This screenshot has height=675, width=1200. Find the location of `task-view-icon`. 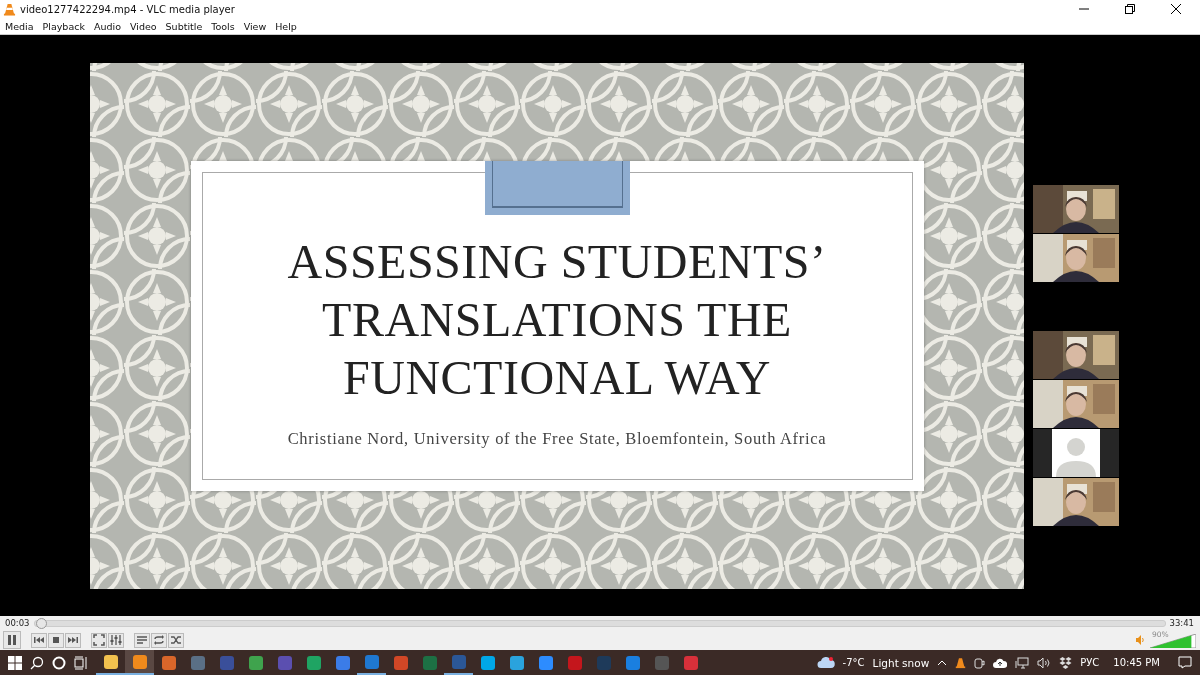

task-view-icon is located at coordinates (81, 662).